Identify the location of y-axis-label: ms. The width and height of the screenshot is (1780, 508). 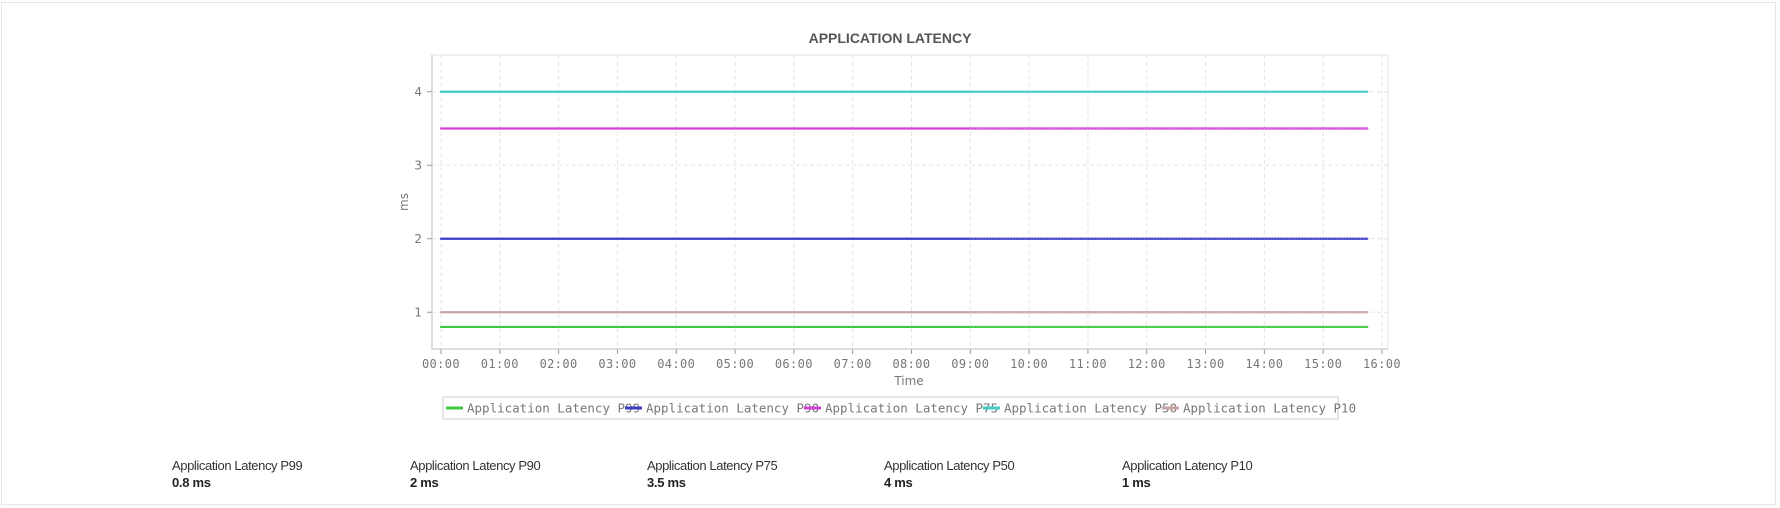
(404, 202).